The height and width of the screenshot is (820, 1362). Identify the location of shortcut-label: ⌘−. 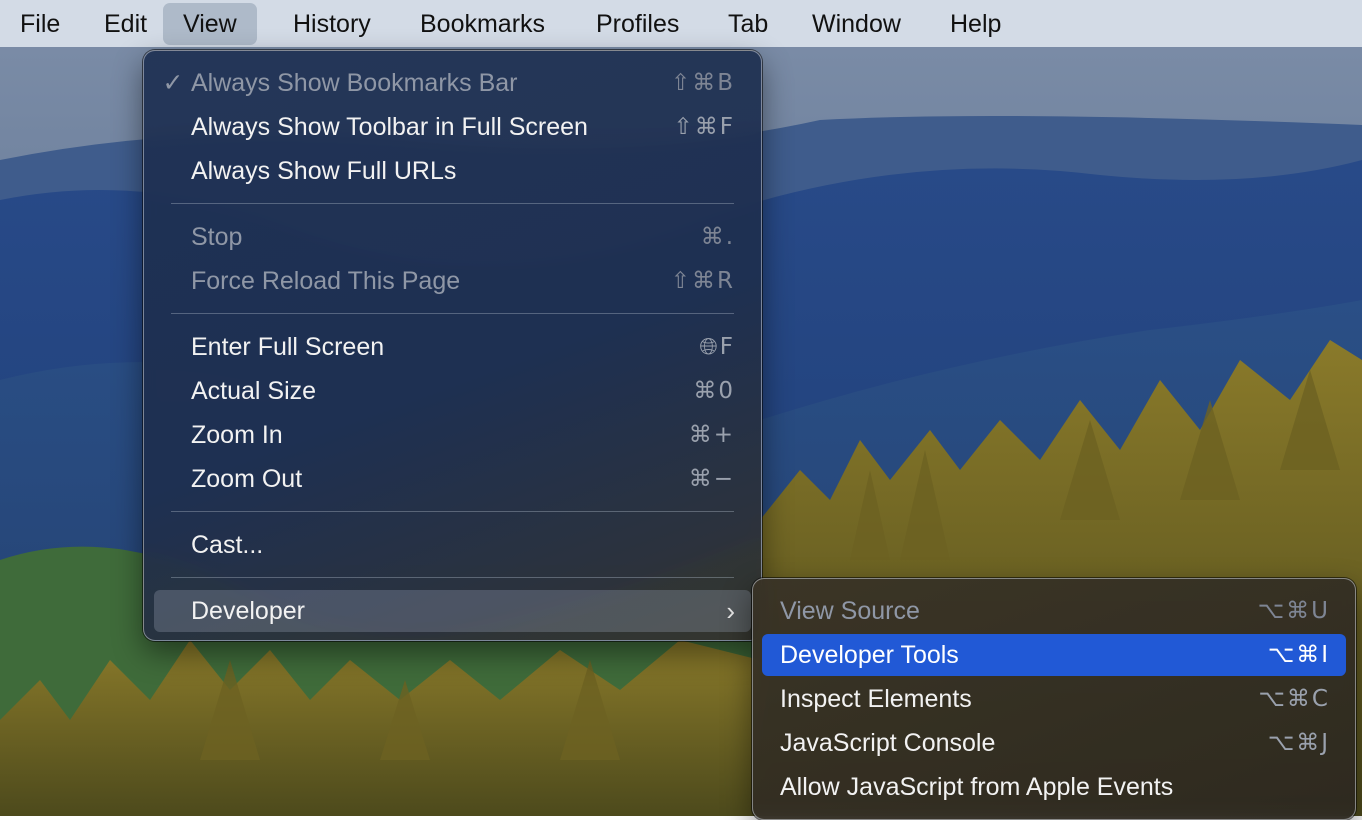
(711, 479).